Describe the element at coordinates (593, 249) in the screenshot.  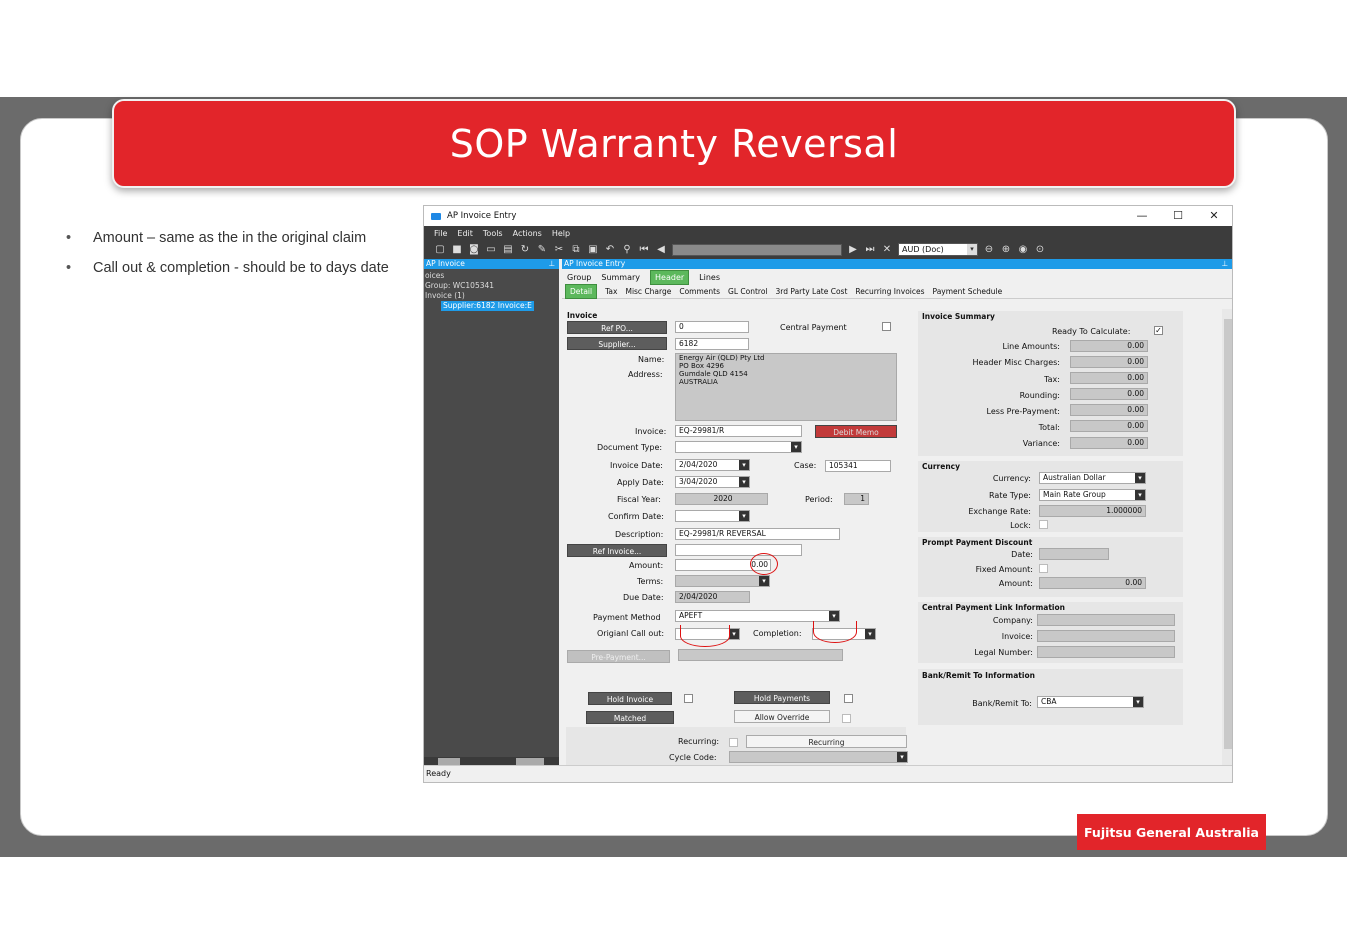
I see `paste-icon: ▣` at that location.